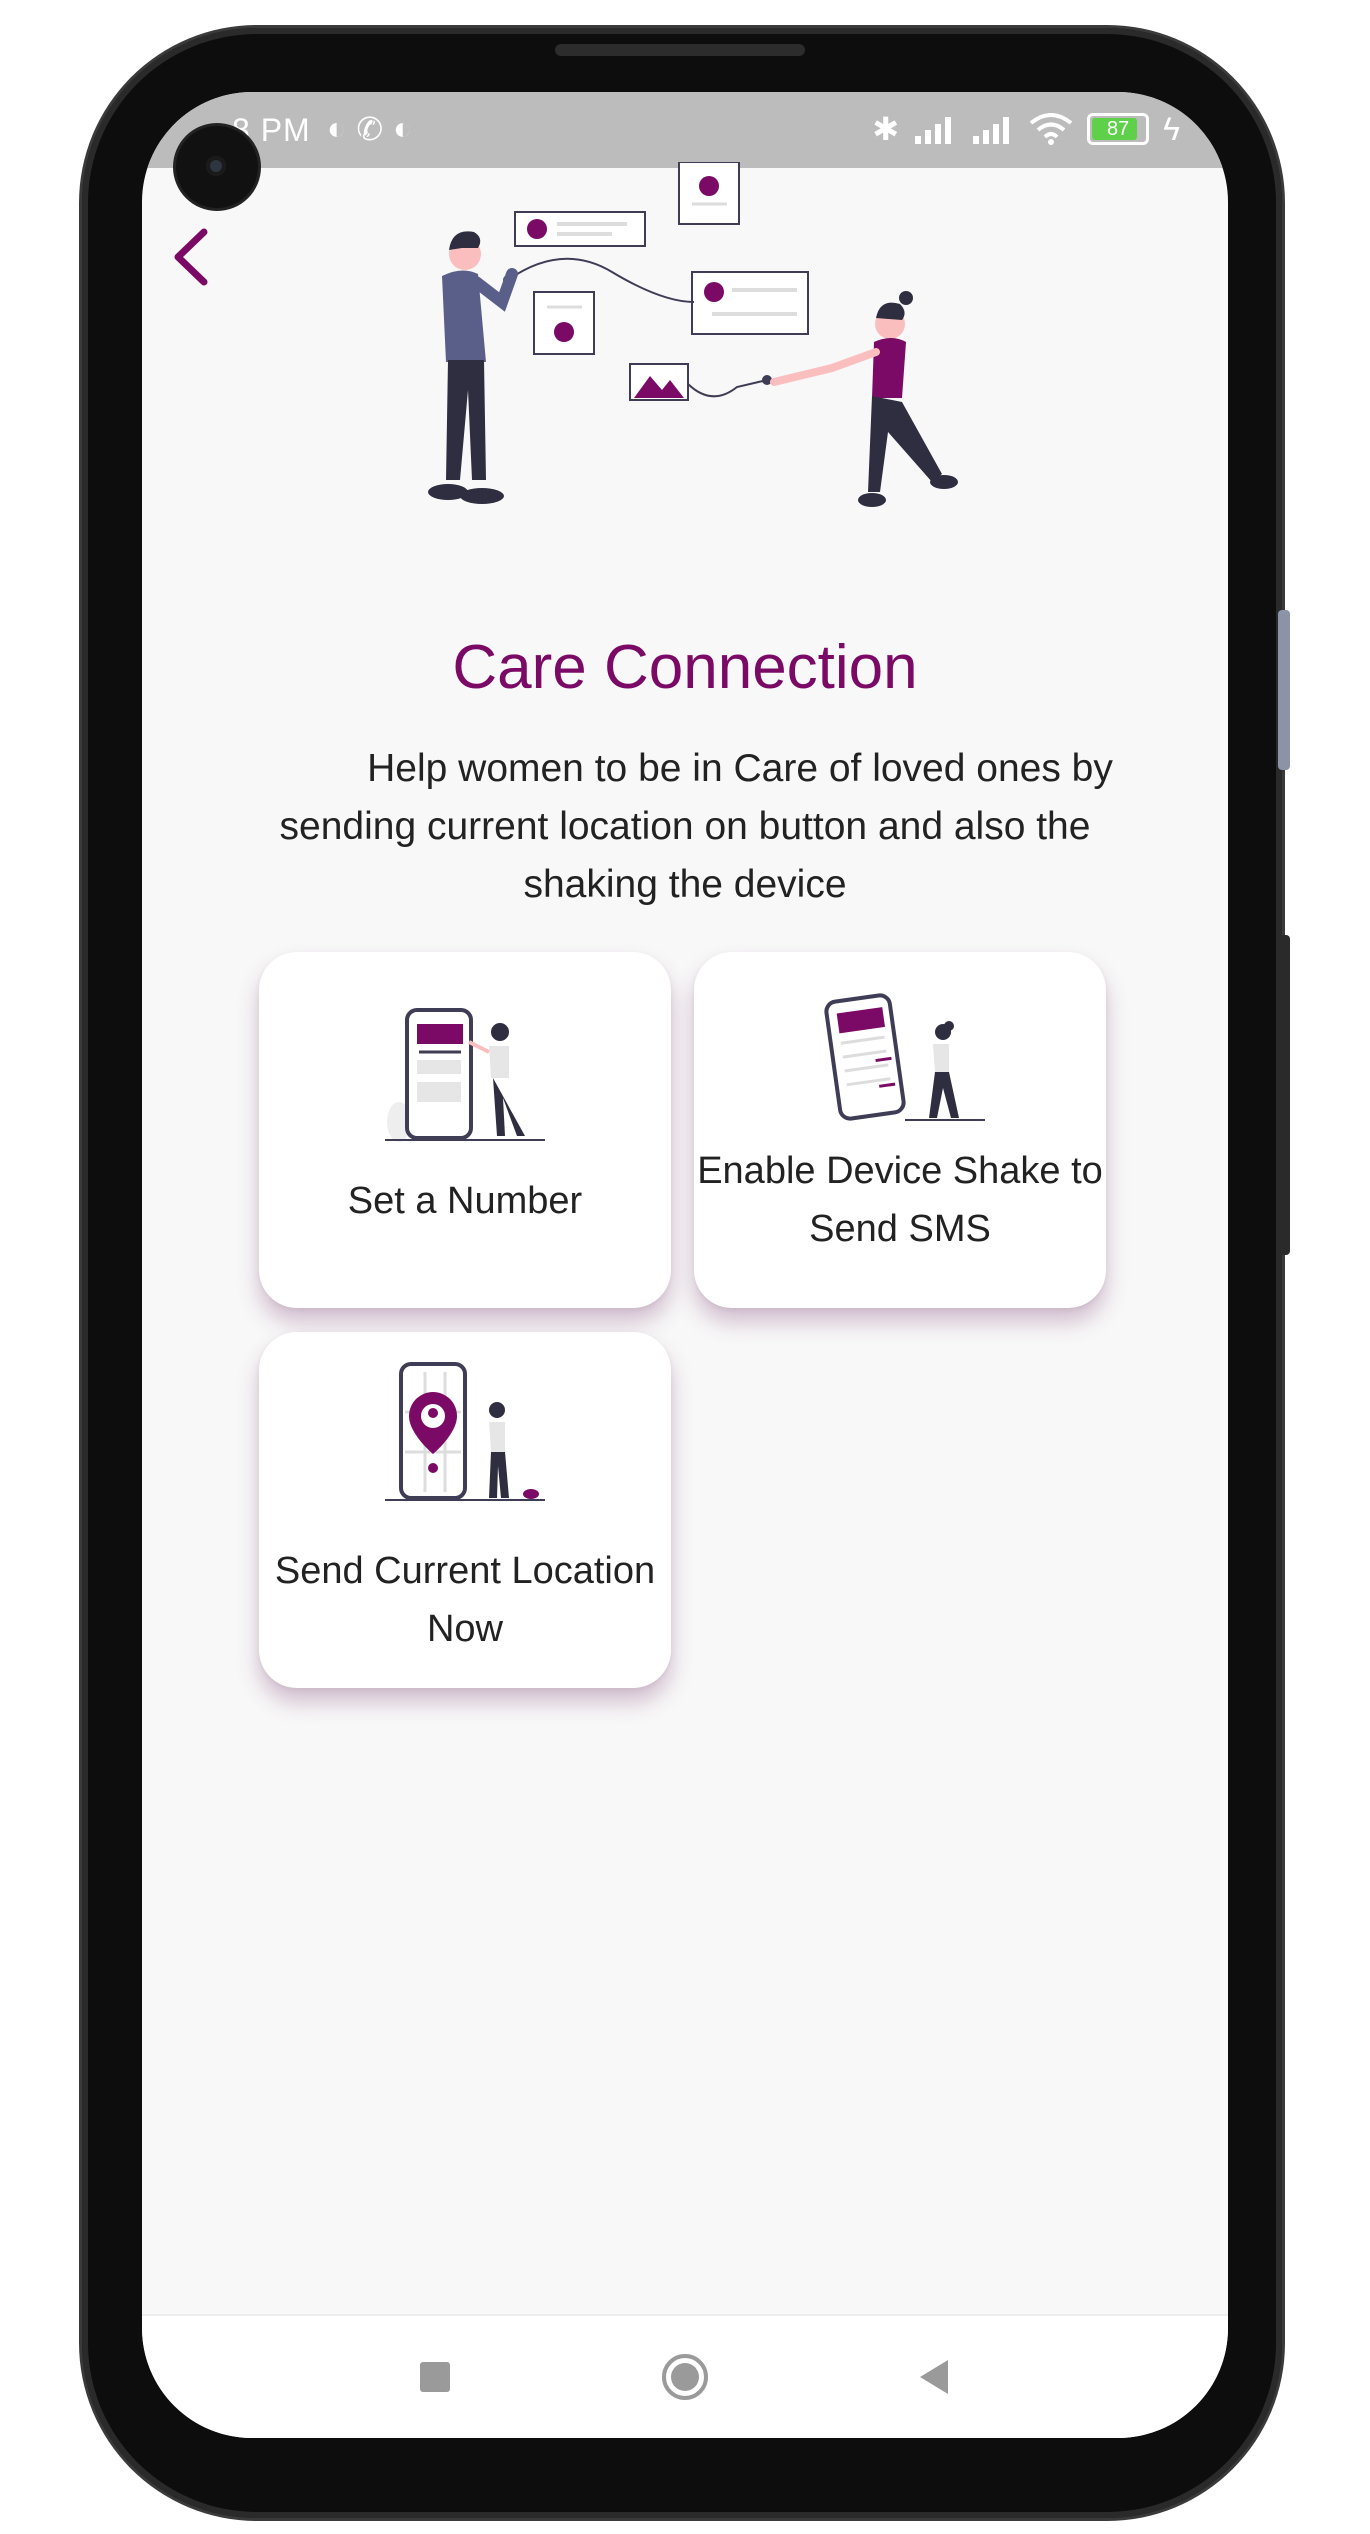 This screenshot has width=1370, height=2534. I want to click on front-camera, so click(217, 167).